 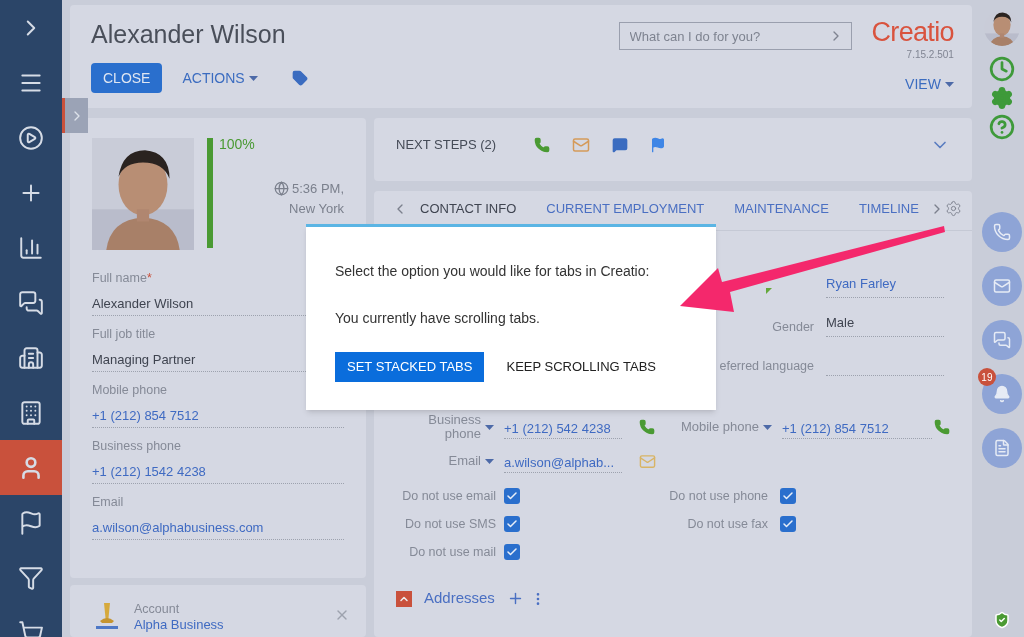 I want to click on field-value: Male, so click(x=885, y=325).